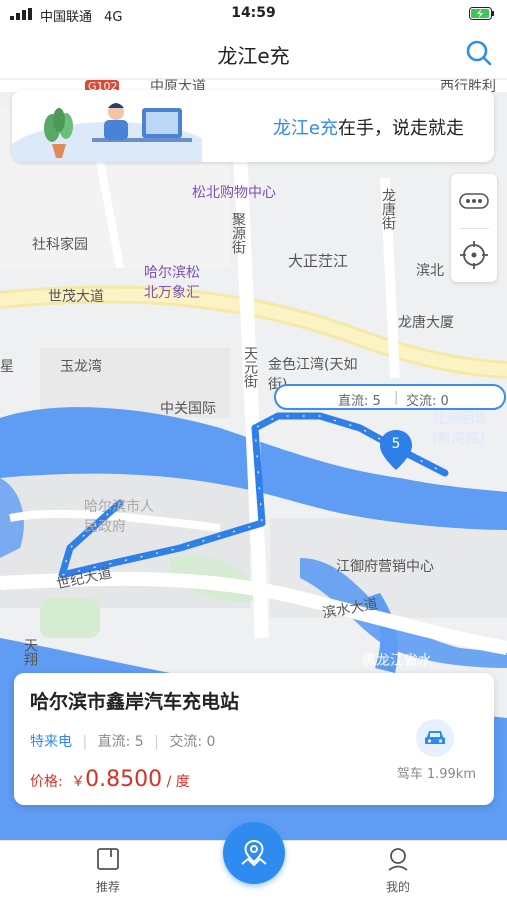  Describe the element at coordinates (305, 128) in the screenshot. I see `banner-brand: 龙江e充` at that location.